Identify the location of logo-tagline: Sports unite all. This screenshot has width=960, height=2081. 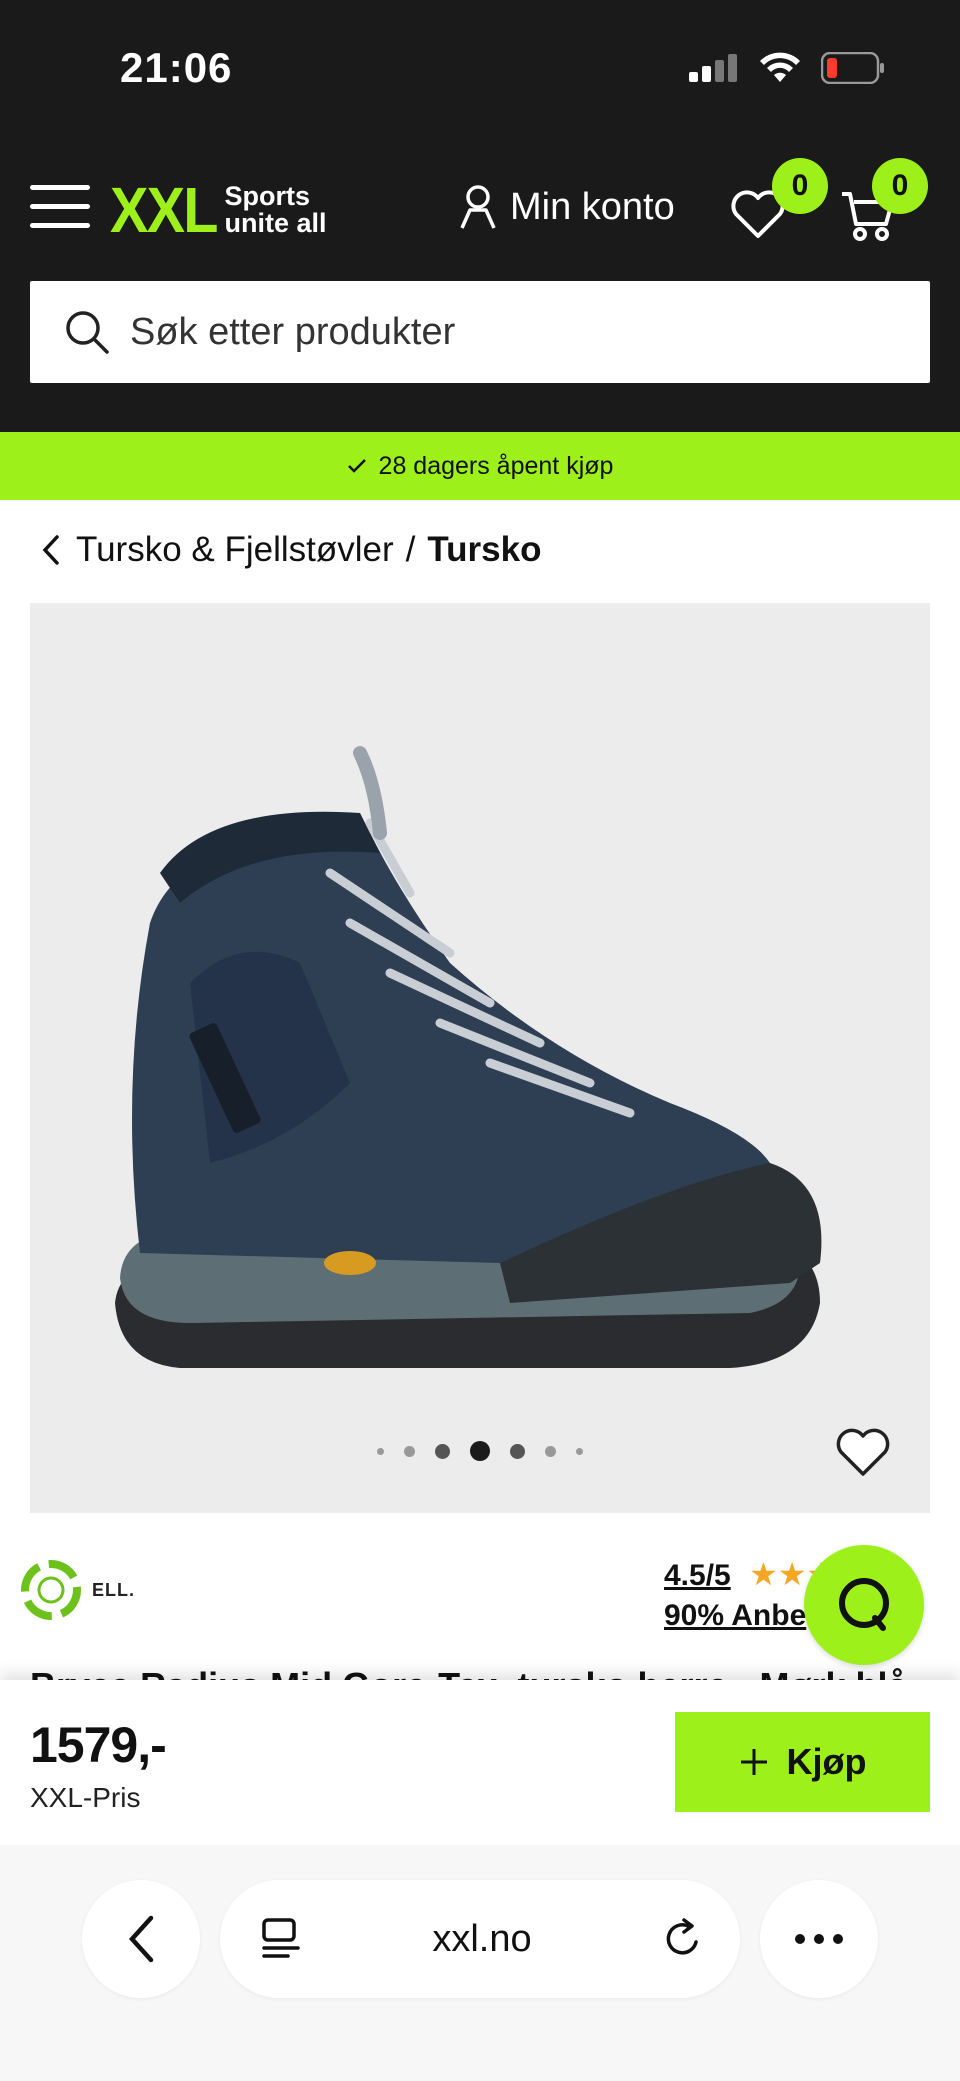
(275, 210).